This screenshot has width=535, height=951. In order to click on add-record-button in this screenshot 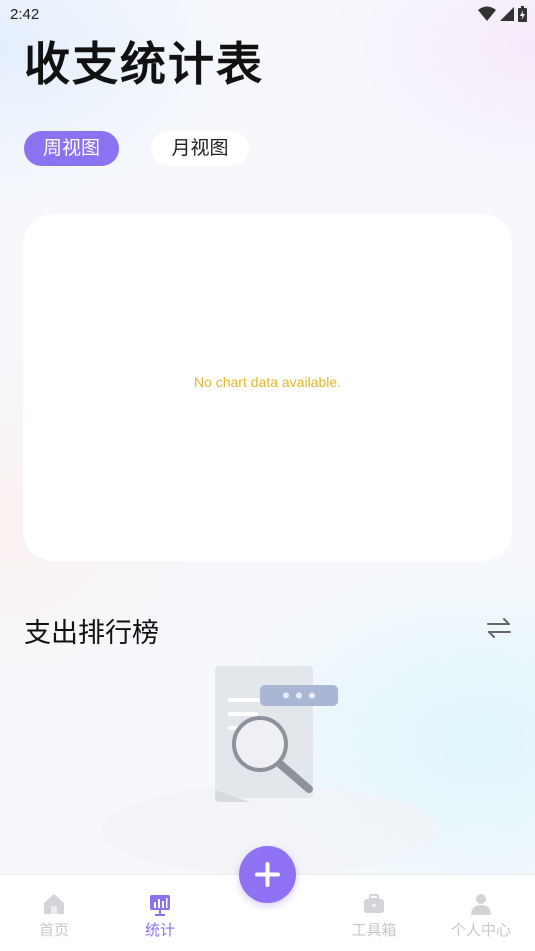, I will do `click(267, 874)`.